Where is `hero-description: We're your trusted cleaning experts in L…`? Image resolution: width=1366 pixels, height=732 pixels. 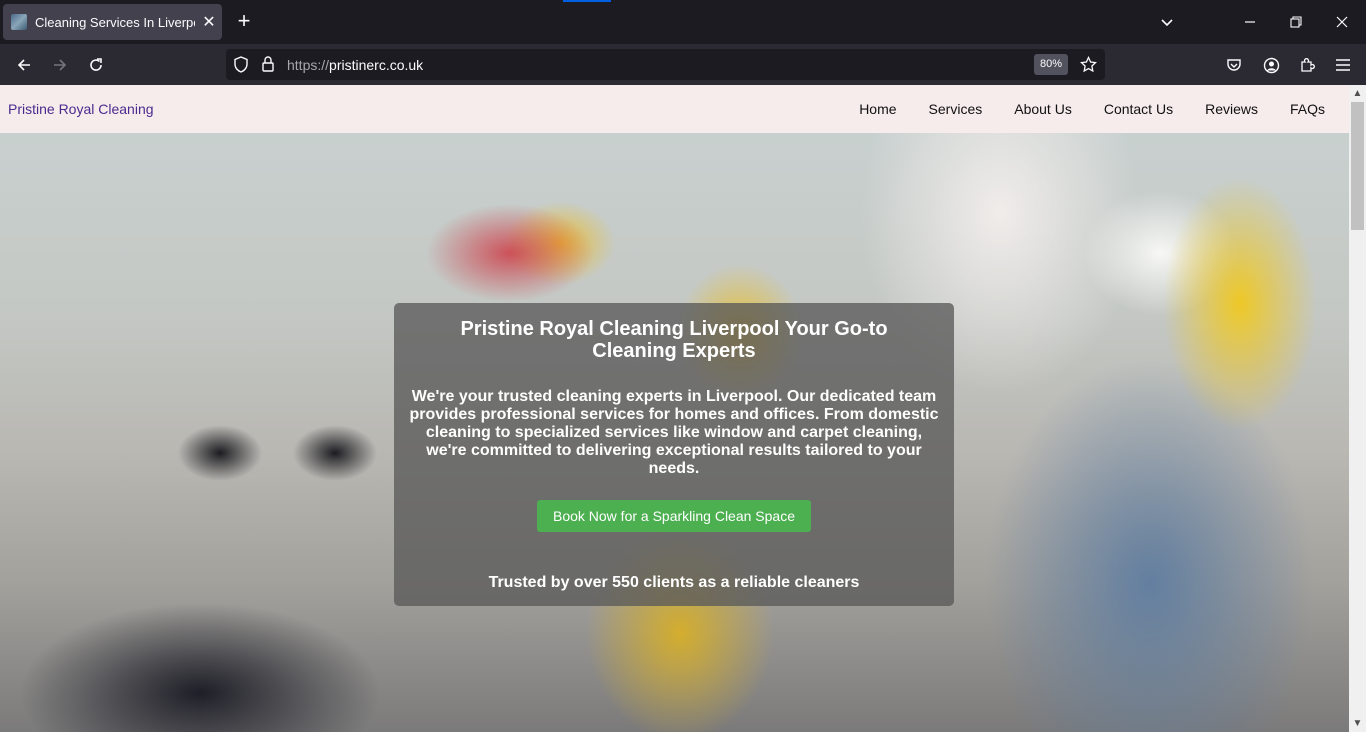 hero-description: We're your trusted cleaning experts in L… is located at coordinates (674, 432).